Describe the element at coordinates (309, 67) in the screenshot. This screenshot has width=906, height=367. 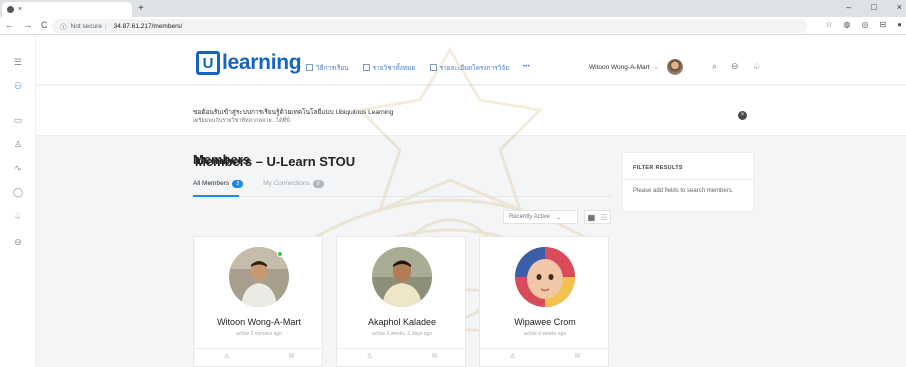
I see `book-icon` at that location.